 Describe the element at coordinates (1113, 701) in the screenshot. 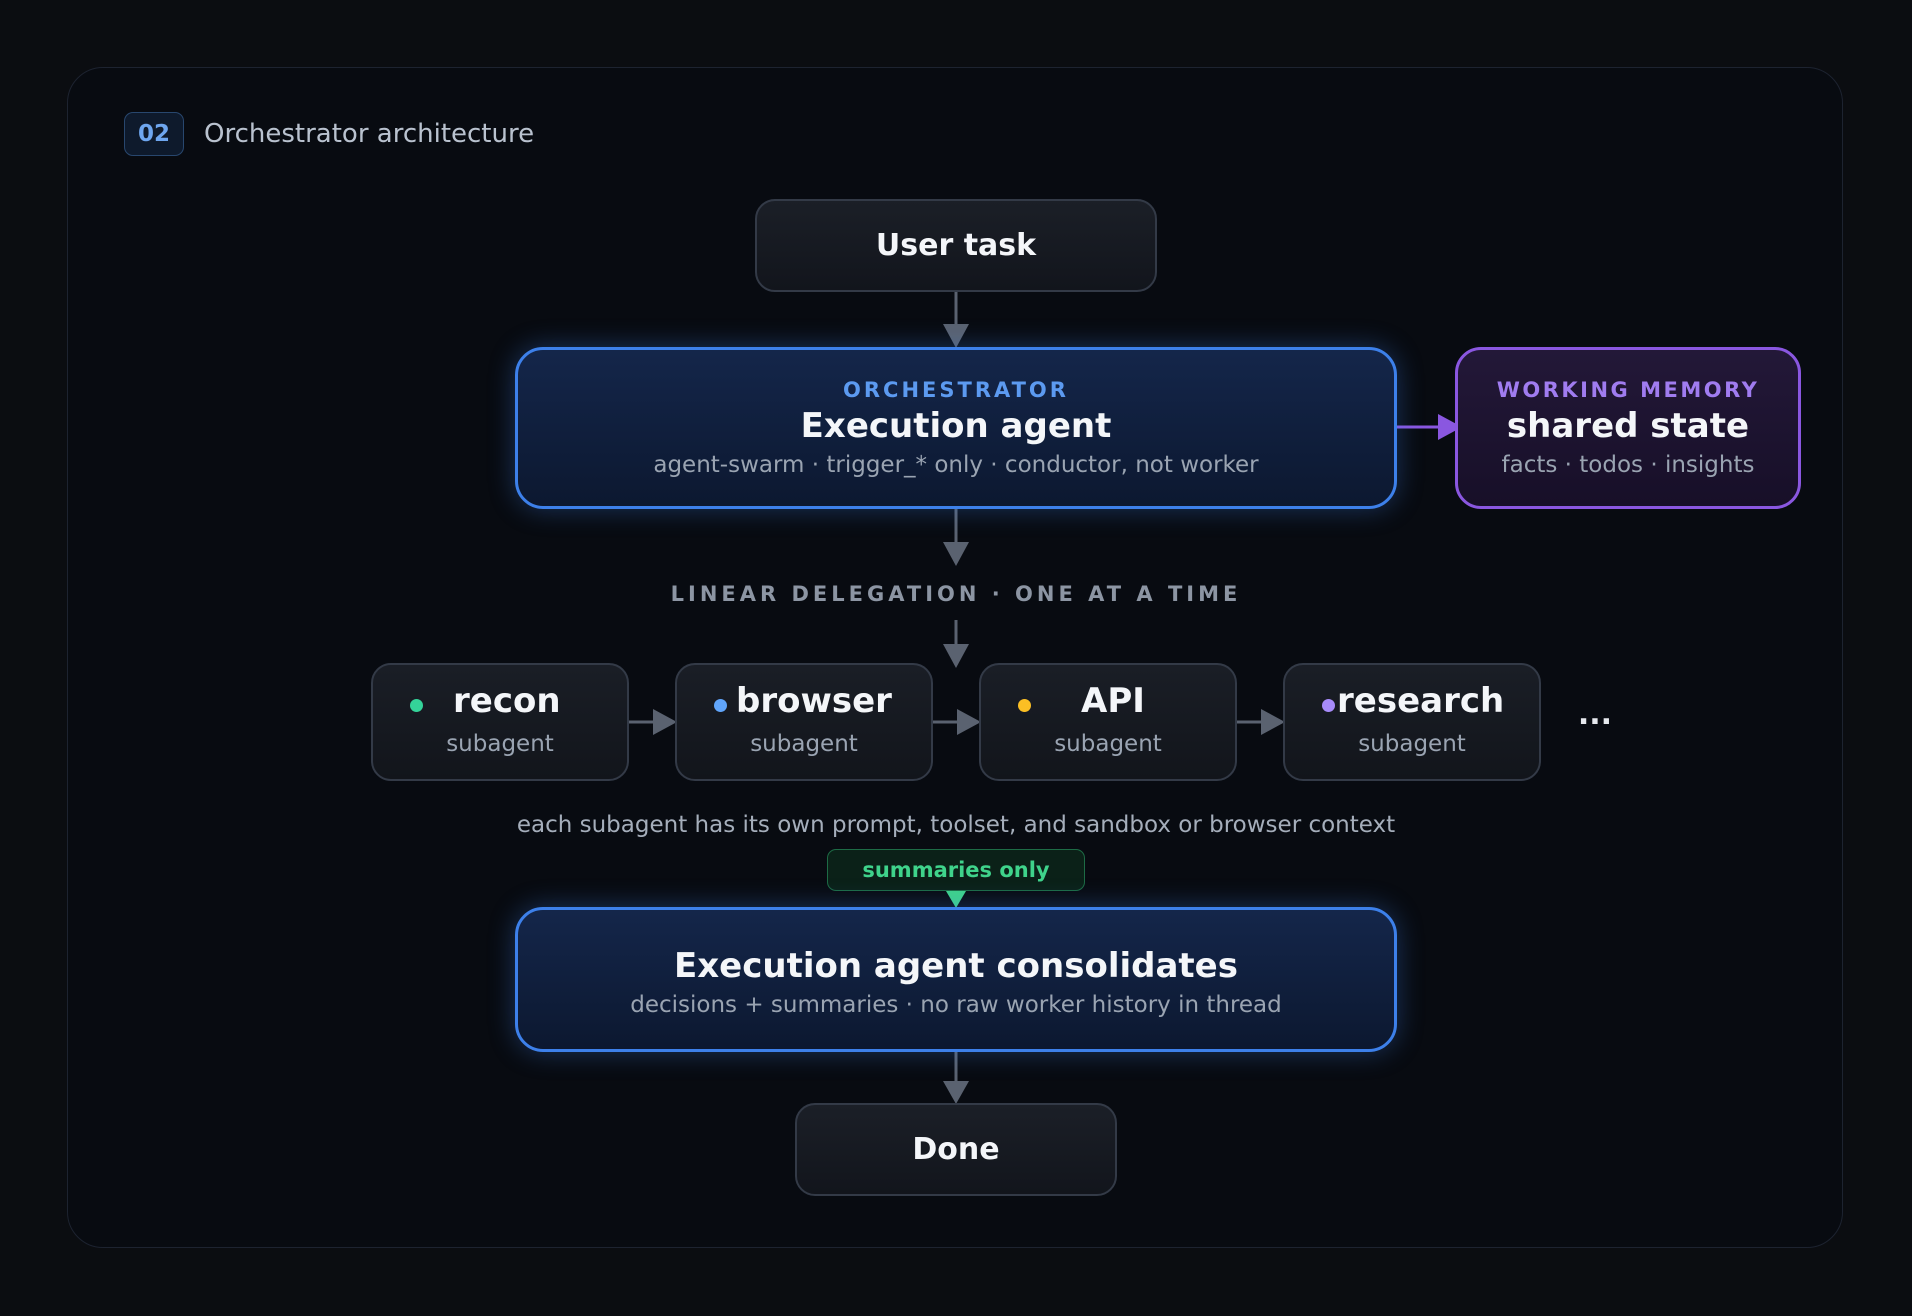

I see `subagent-name: API` at that location.